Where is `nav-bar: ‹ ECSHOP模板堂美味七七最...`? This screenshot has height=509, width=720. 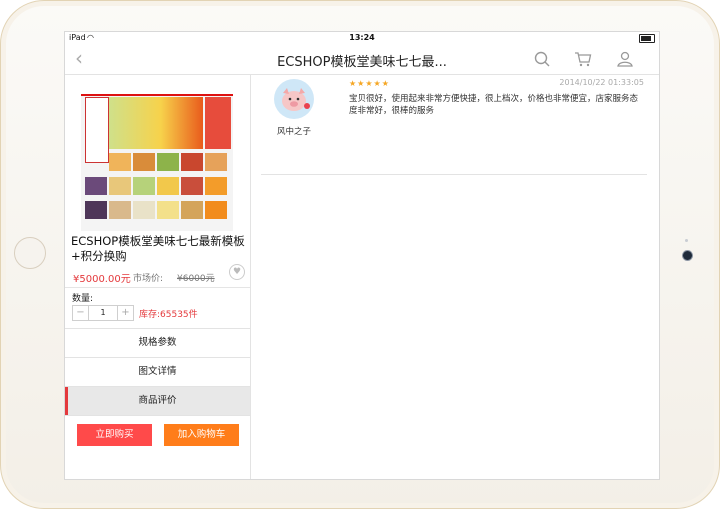
nav-bar: ‹ ECSHOP模板堂美味七七最... is located at coordinates (362, 59).